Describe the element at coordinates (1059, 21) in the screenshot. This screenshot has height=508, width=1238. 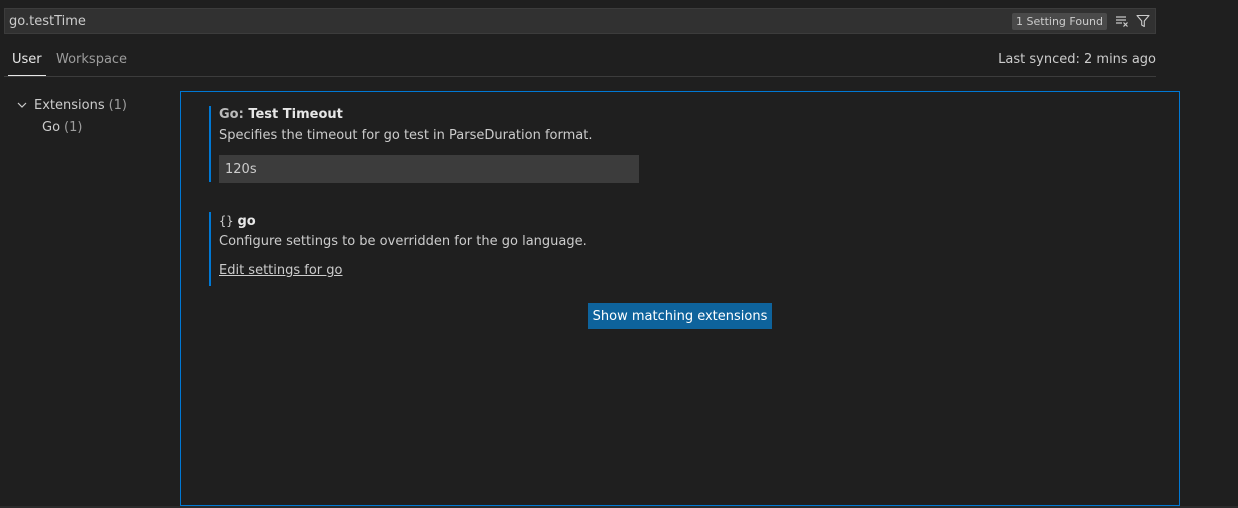
I see `settings-count-badge: 1 Setting Found` at that location.